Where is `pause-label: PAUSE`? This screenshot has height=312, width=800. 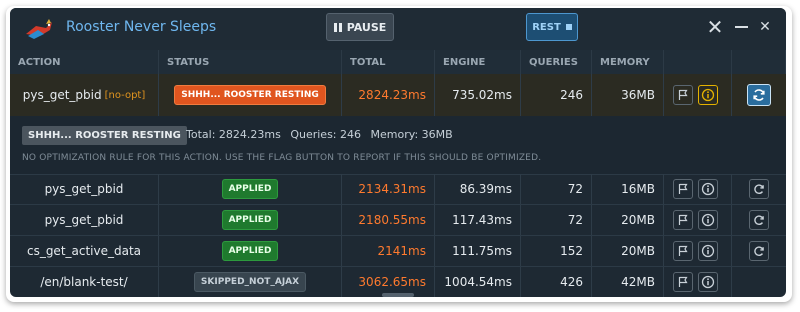
pause-label: PAUSE is located at coordinates (366, 27).